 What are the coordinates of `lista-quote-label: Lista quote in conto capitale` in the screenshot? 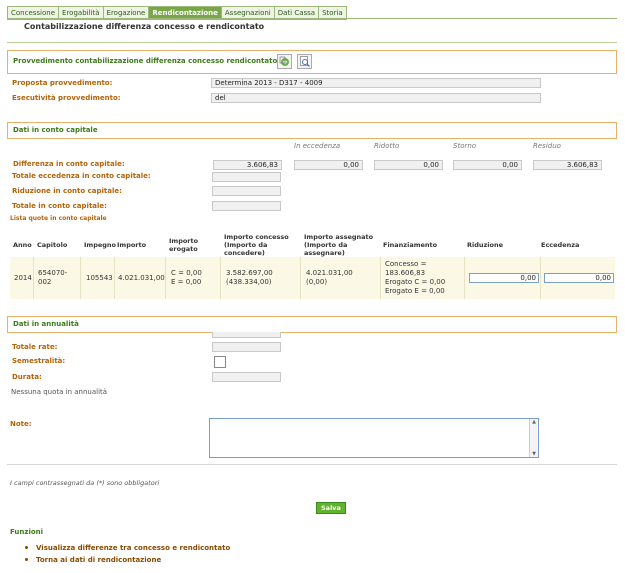 It's located at (58, 218).